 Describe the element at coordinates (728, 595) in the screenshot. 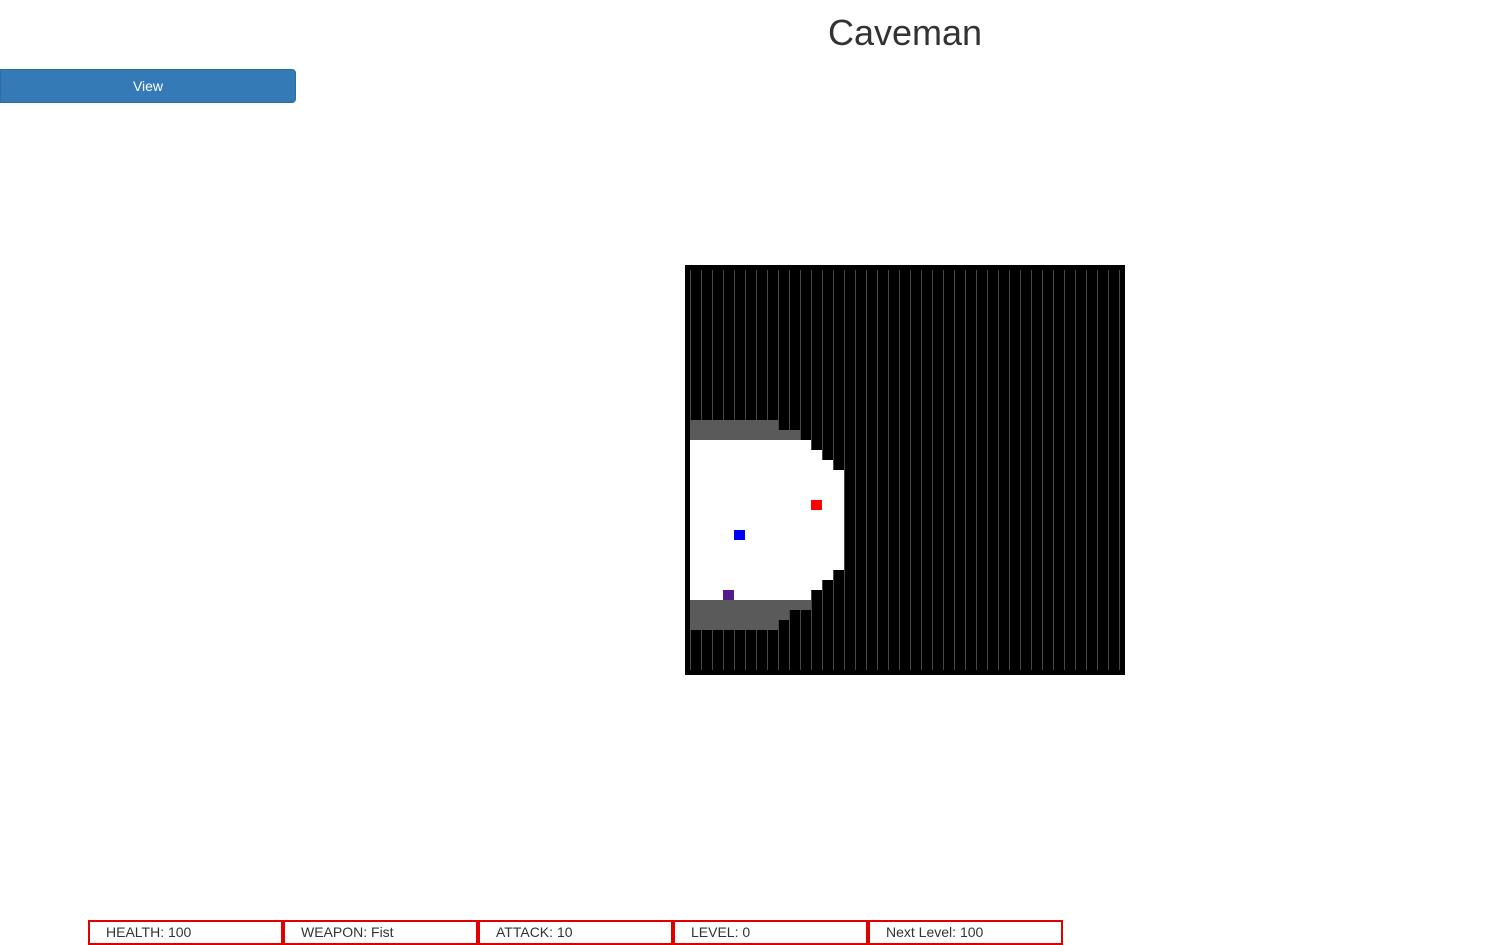

I see `item-marker` at that location.